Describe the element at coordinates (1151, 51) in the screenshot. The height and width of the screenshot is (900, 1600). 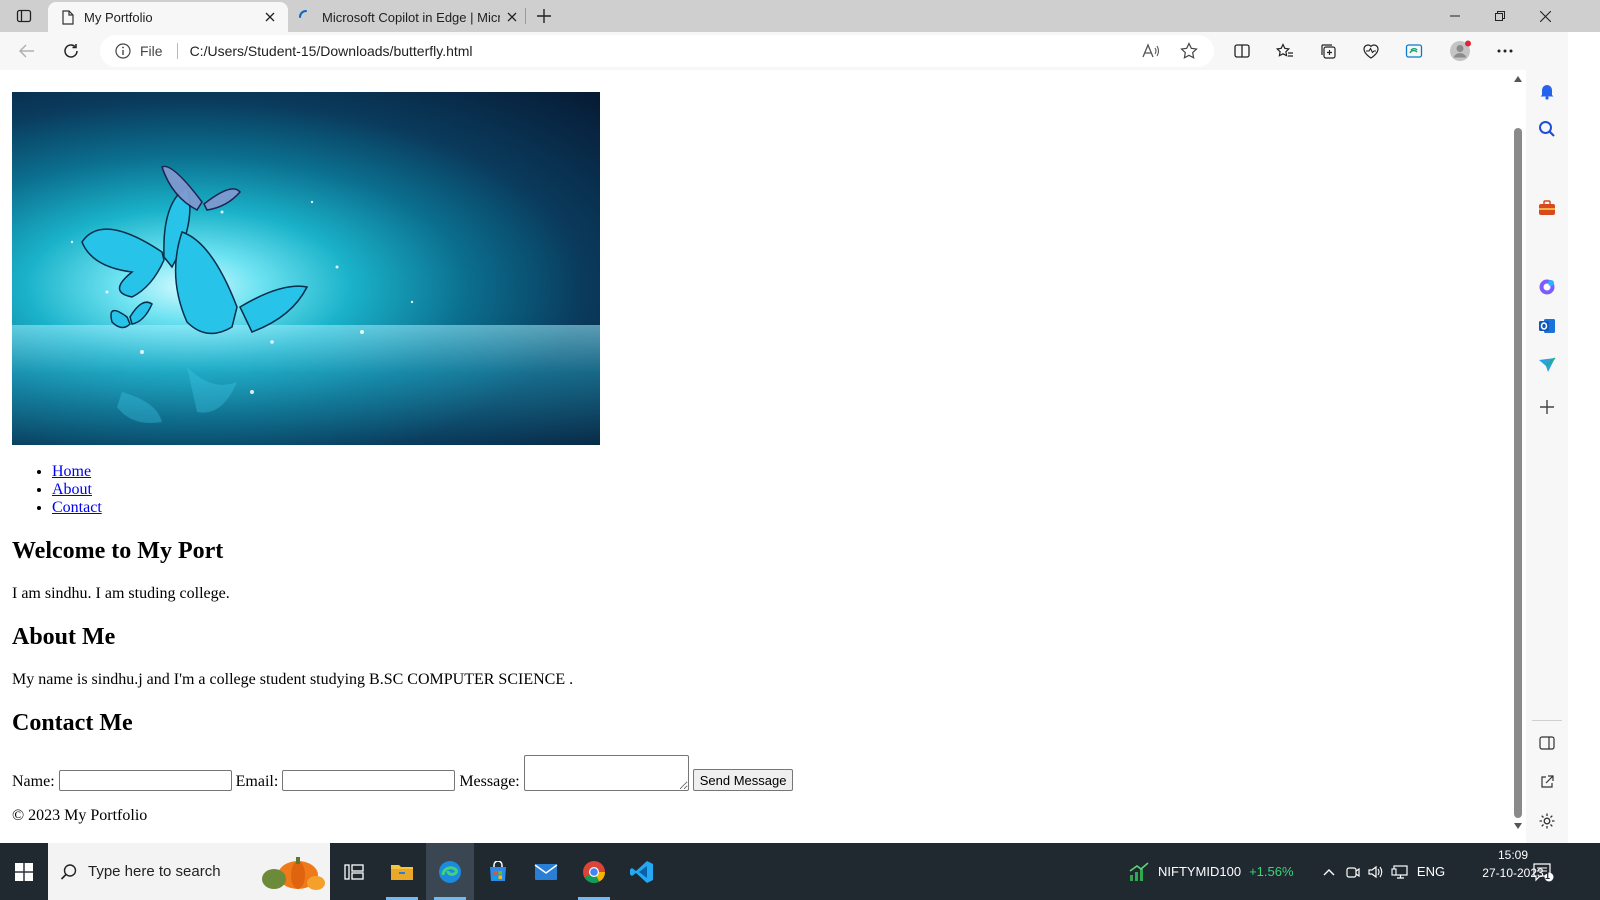
I see `read-aloud-icon` at that location.